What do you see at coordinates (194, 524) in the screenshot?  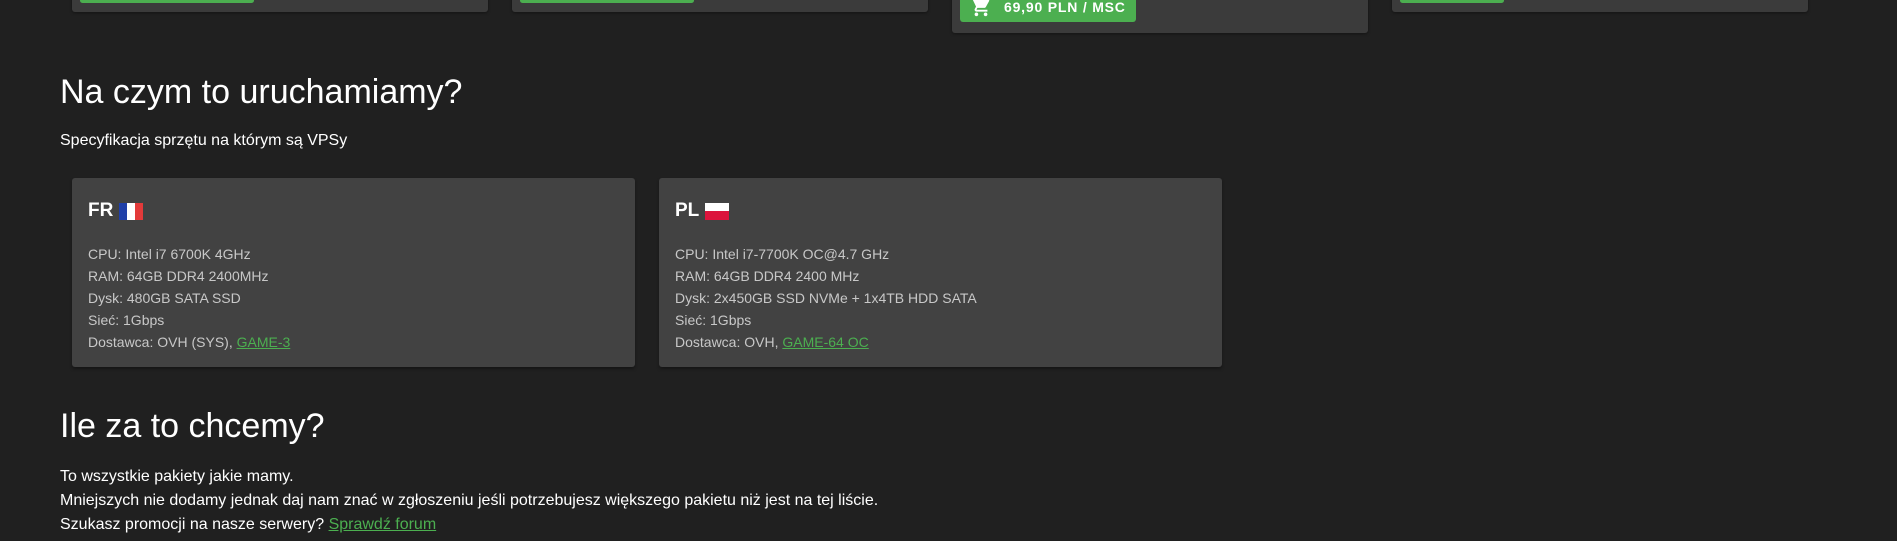 I see `promo-question: Szukasz promocji na nasze serwery?` at bounding box center [194, 524].